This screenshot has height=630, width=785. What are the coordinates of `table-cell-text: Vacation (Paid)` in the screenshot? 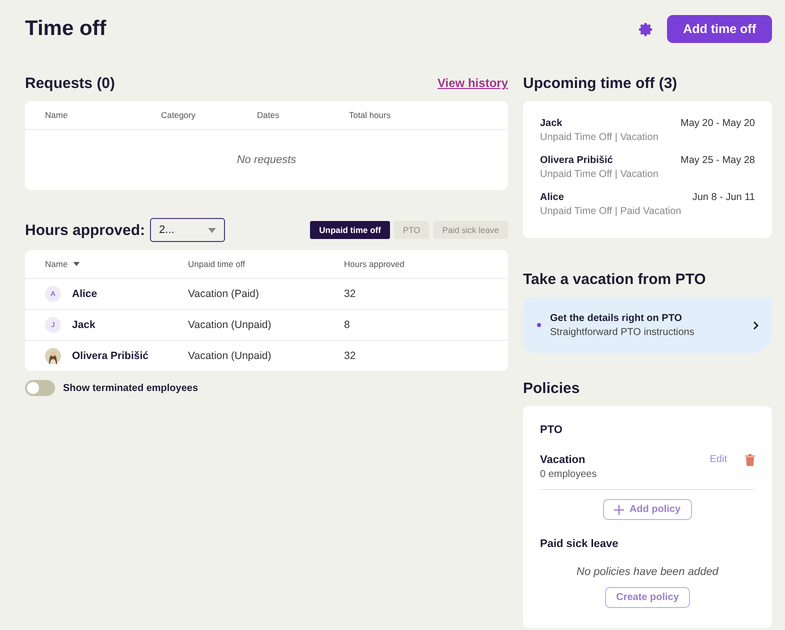 It's located at (224, 294).